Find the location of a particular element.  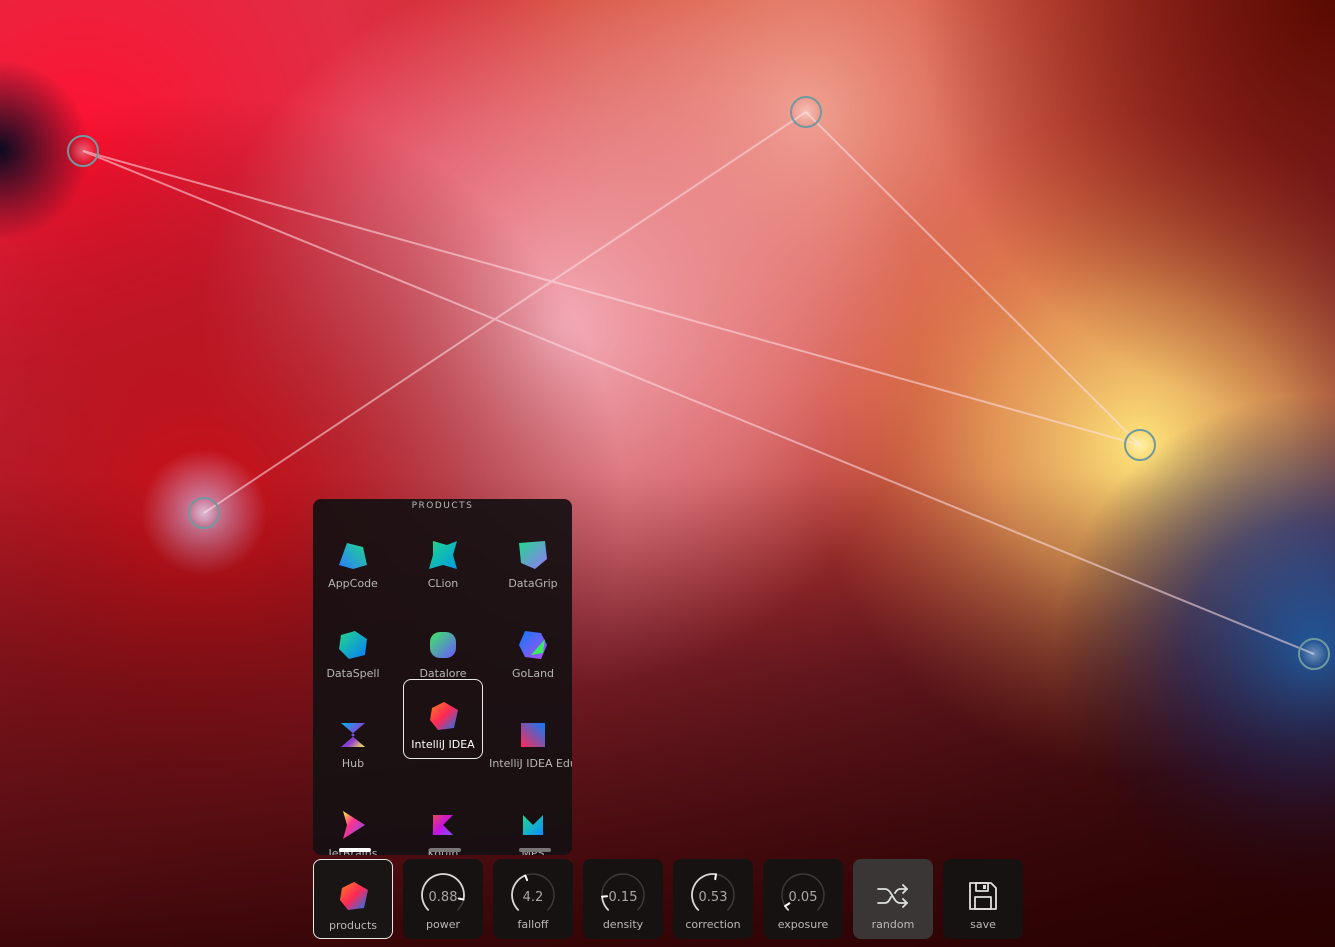

power-knob: 0.88 power is located at coordinates (443, 899).